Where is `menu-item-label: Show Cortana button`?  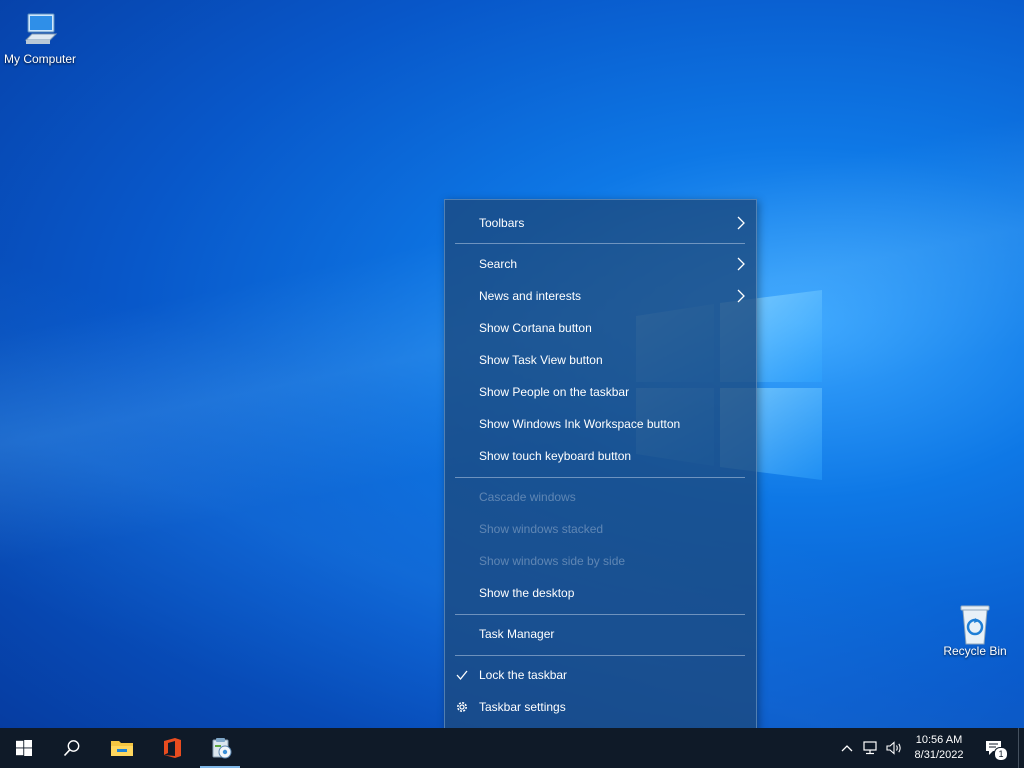
menu-item-label: Show Cortana button is located at coordinates (535, 328).